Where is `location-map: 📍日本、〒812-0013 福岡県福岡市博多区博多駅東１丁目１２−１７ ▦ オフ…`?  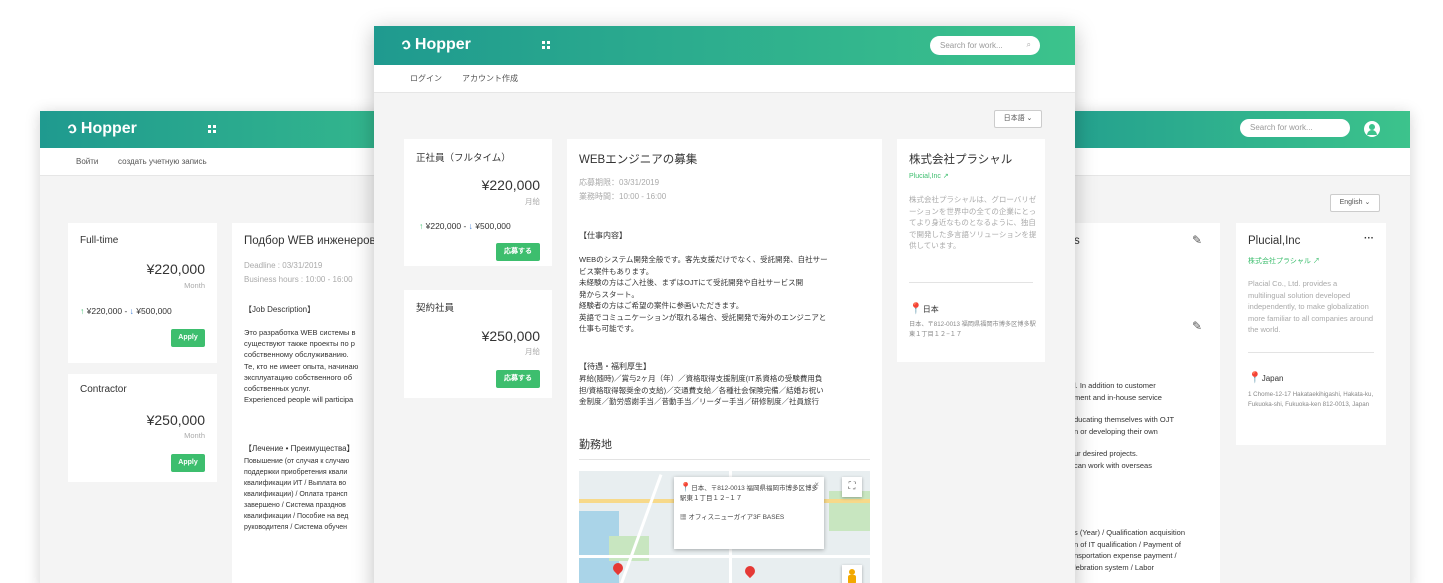 location-map: 📍日本、〒812-0013 福岡県福岡市博多区博多駅東１丁目１２−１７ ▦ オフ… is located at coordinates (724, 527).